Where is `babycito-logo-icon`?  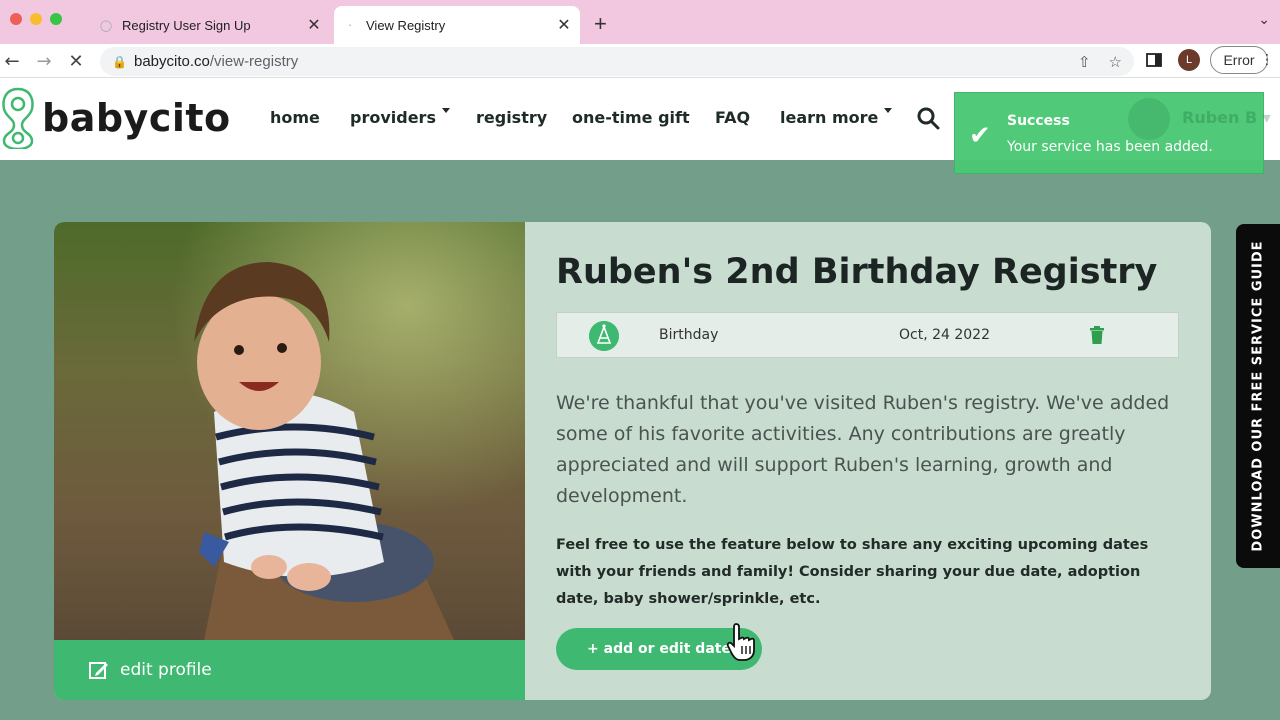 babycito-logo-icon is located at coordinates (18, 118).